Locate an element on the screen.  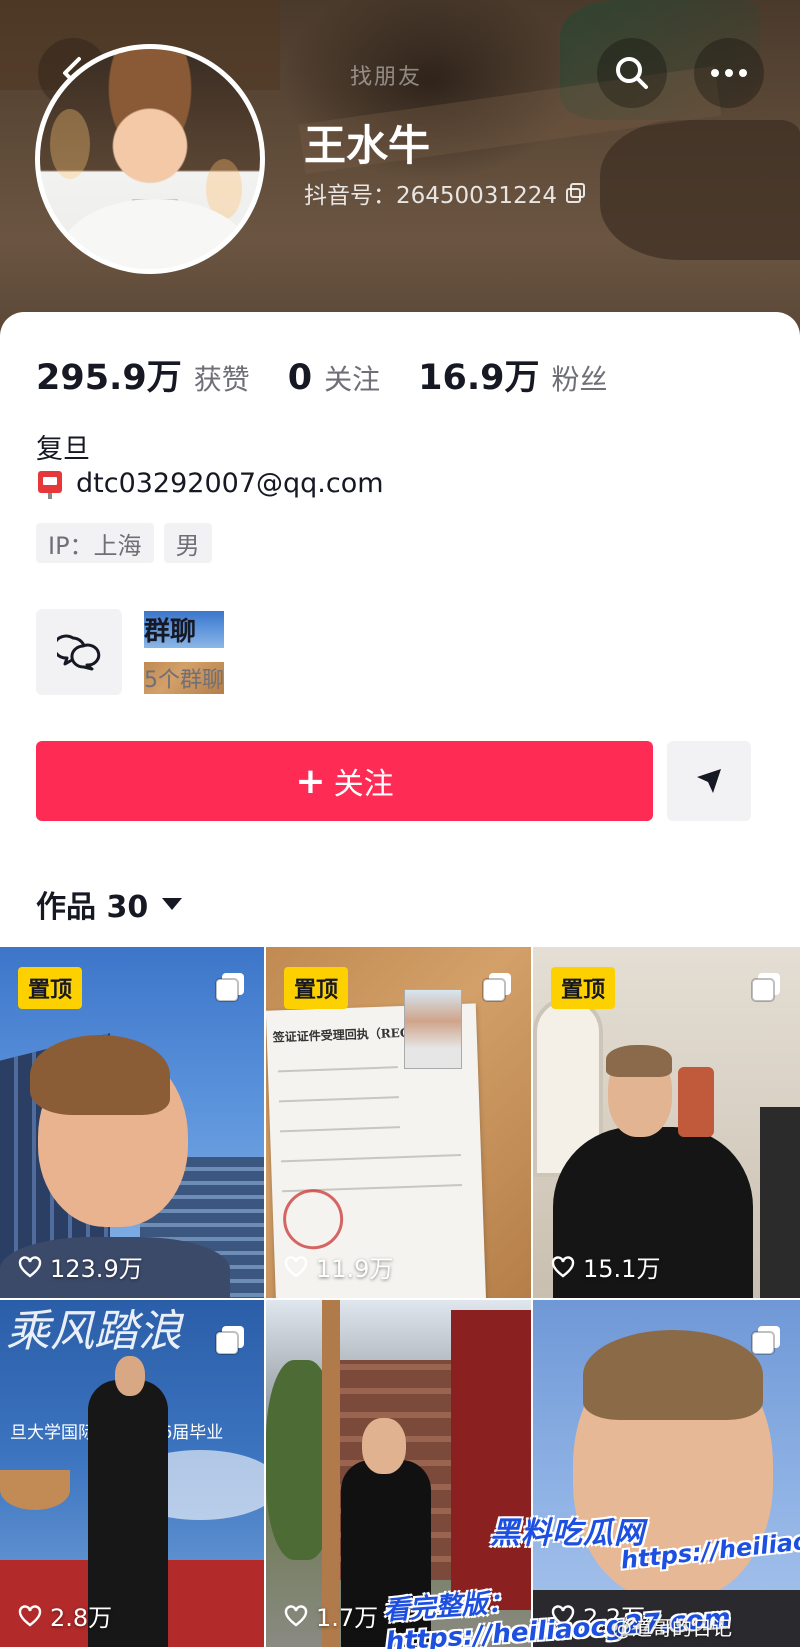
douyin-id: 抖音号：26450031224 is located at coordinates (445, 193).